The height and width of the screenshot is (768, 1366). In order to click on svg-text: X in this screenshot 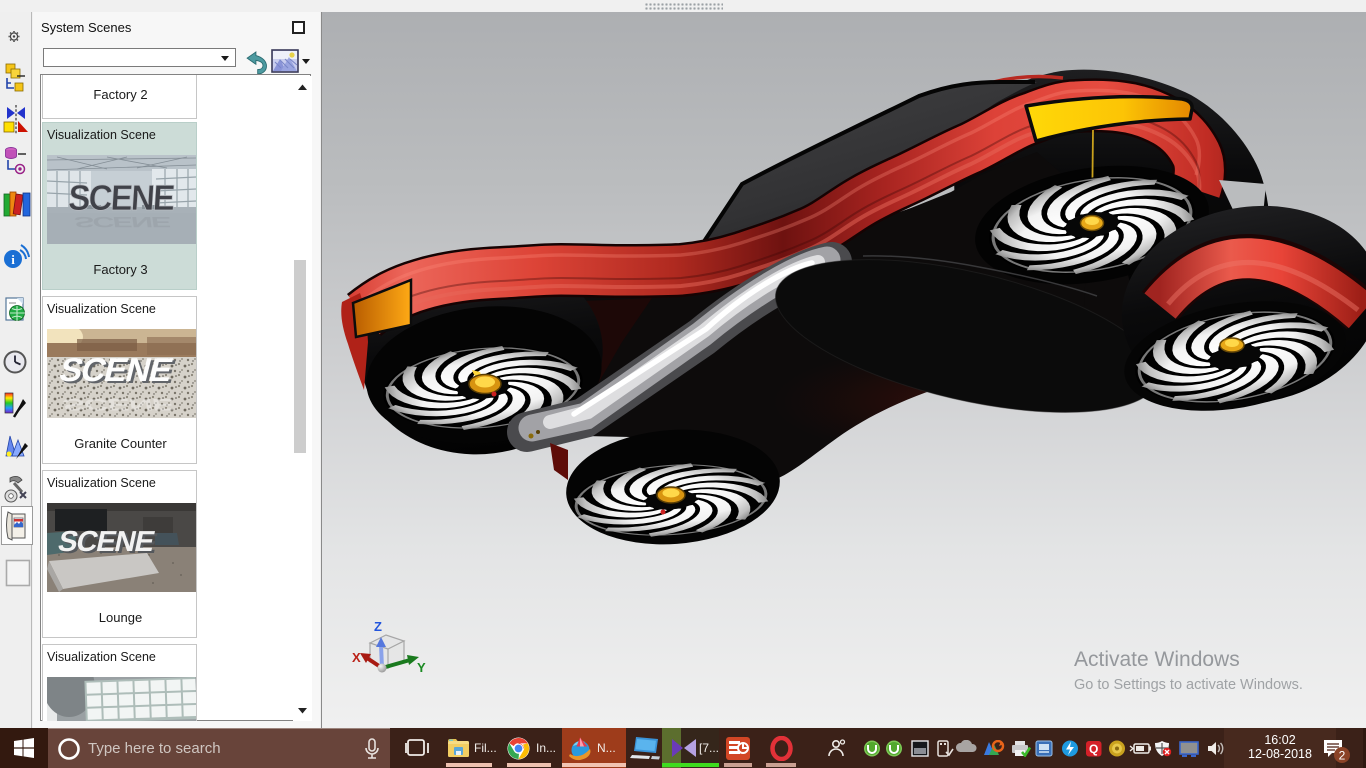, I will do `click(356, 657)`.